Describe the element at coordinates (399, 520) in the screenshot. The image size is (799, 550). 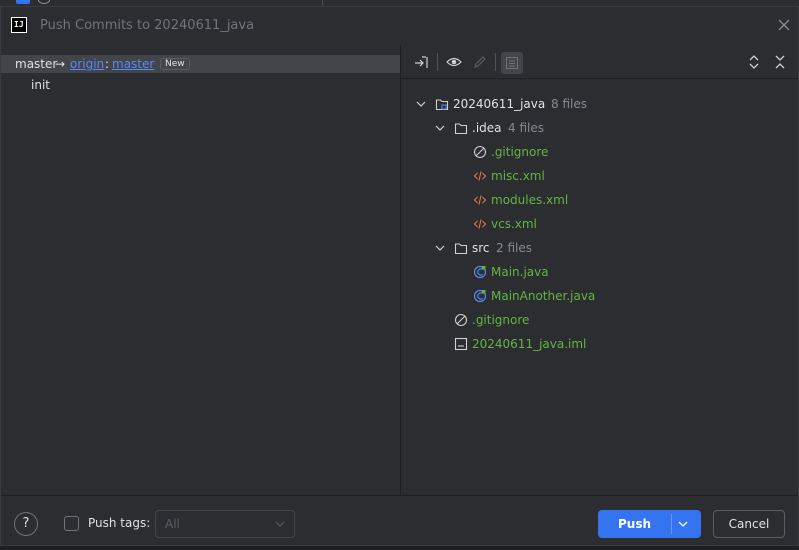
I see `dialog-footer: ? Push tags: All Push Cancel` at that location.